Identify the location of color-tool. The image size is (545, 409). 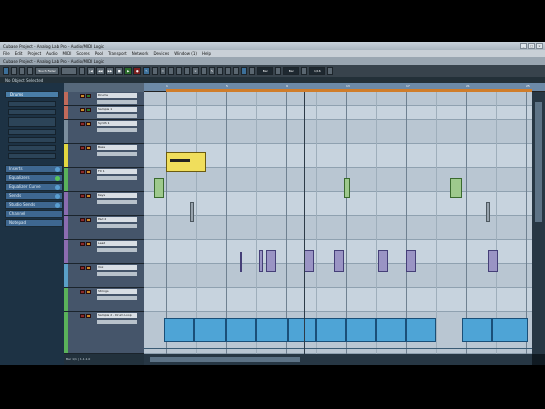
(236, 71).